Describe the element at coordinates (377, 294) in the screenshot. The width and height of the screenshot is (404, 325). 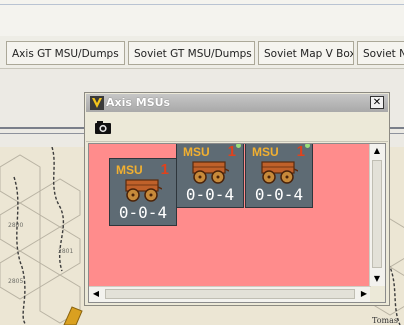
I see `scroll-corner` at that location.